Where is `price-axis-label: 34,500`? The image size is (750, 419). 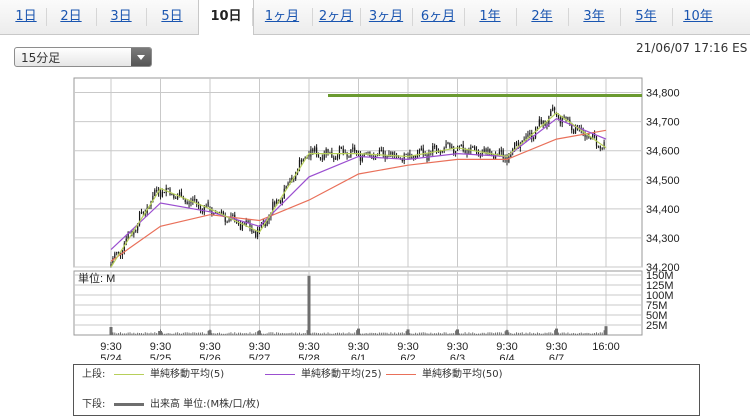 price-axis-label: 34,500 is located at coordinates (663, 181).